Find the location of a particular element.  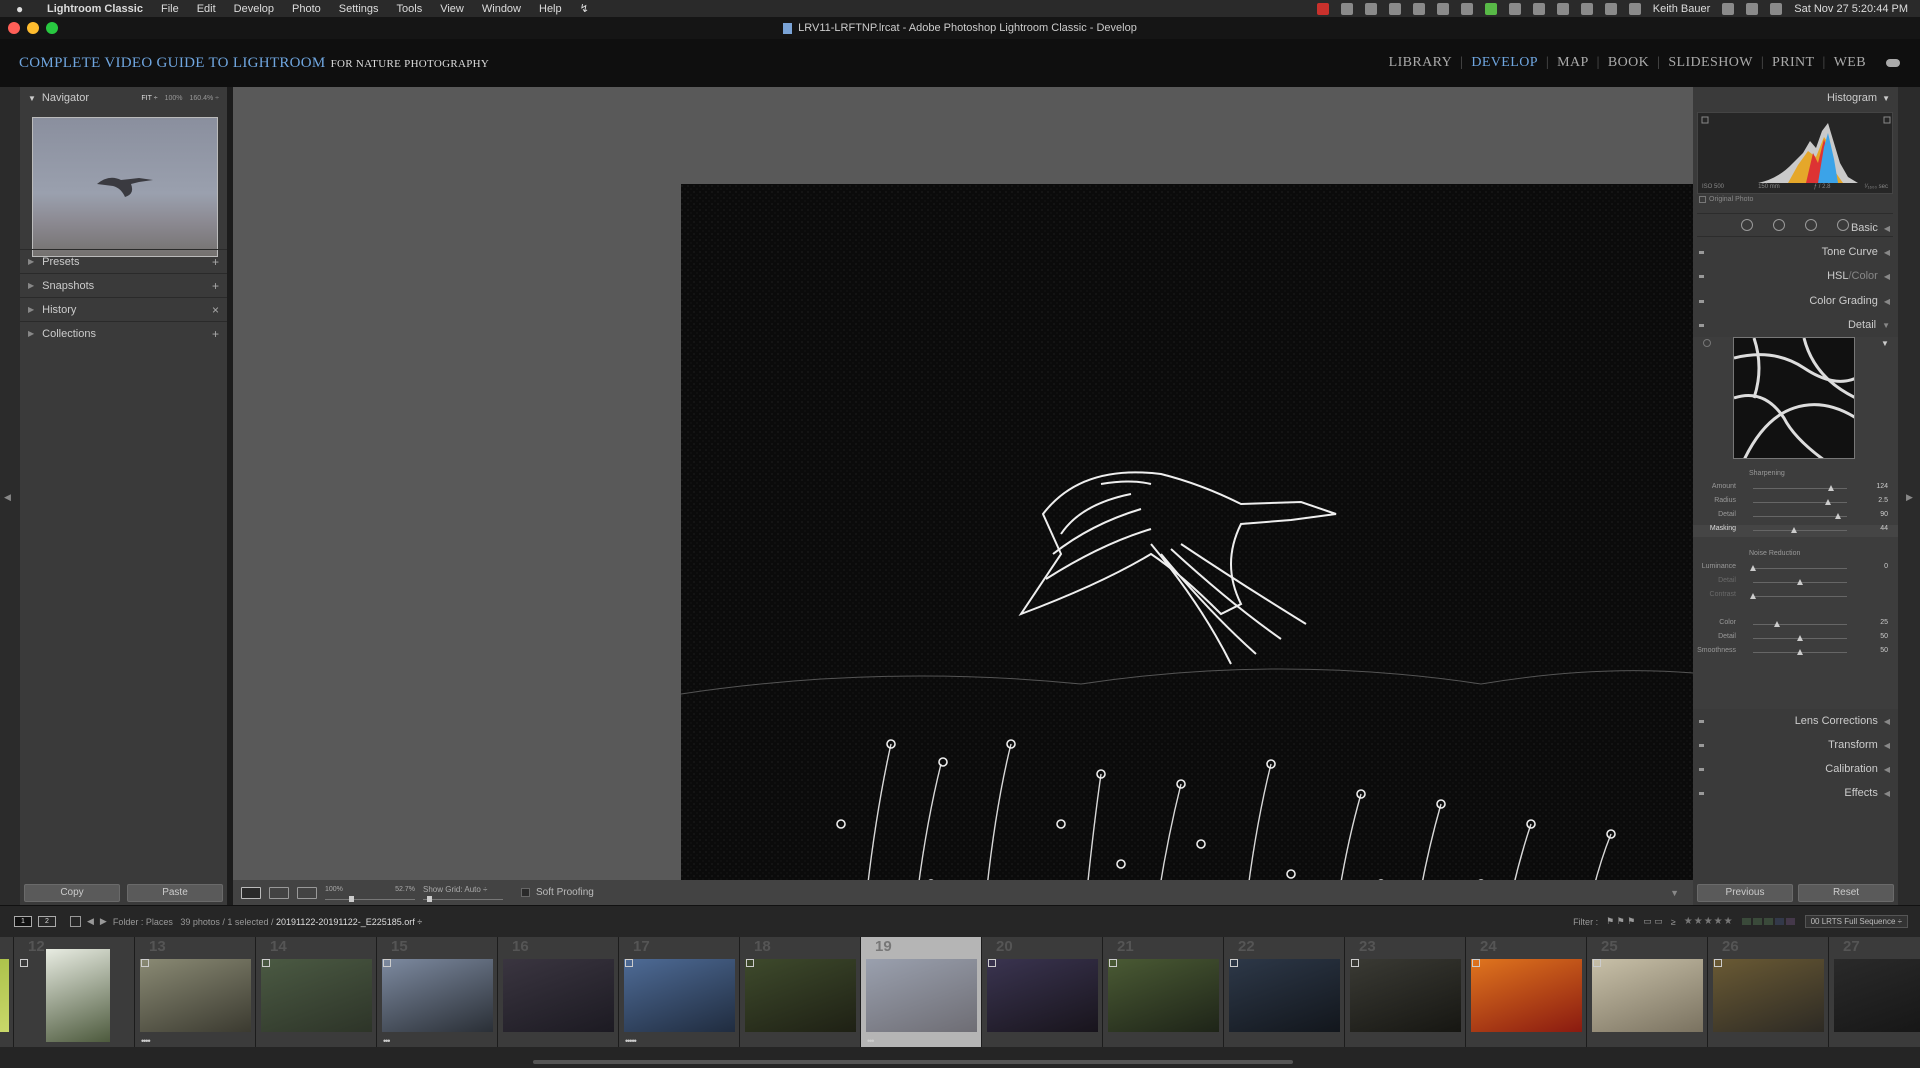

color-label: Color is located at coordinates (1865, 276).